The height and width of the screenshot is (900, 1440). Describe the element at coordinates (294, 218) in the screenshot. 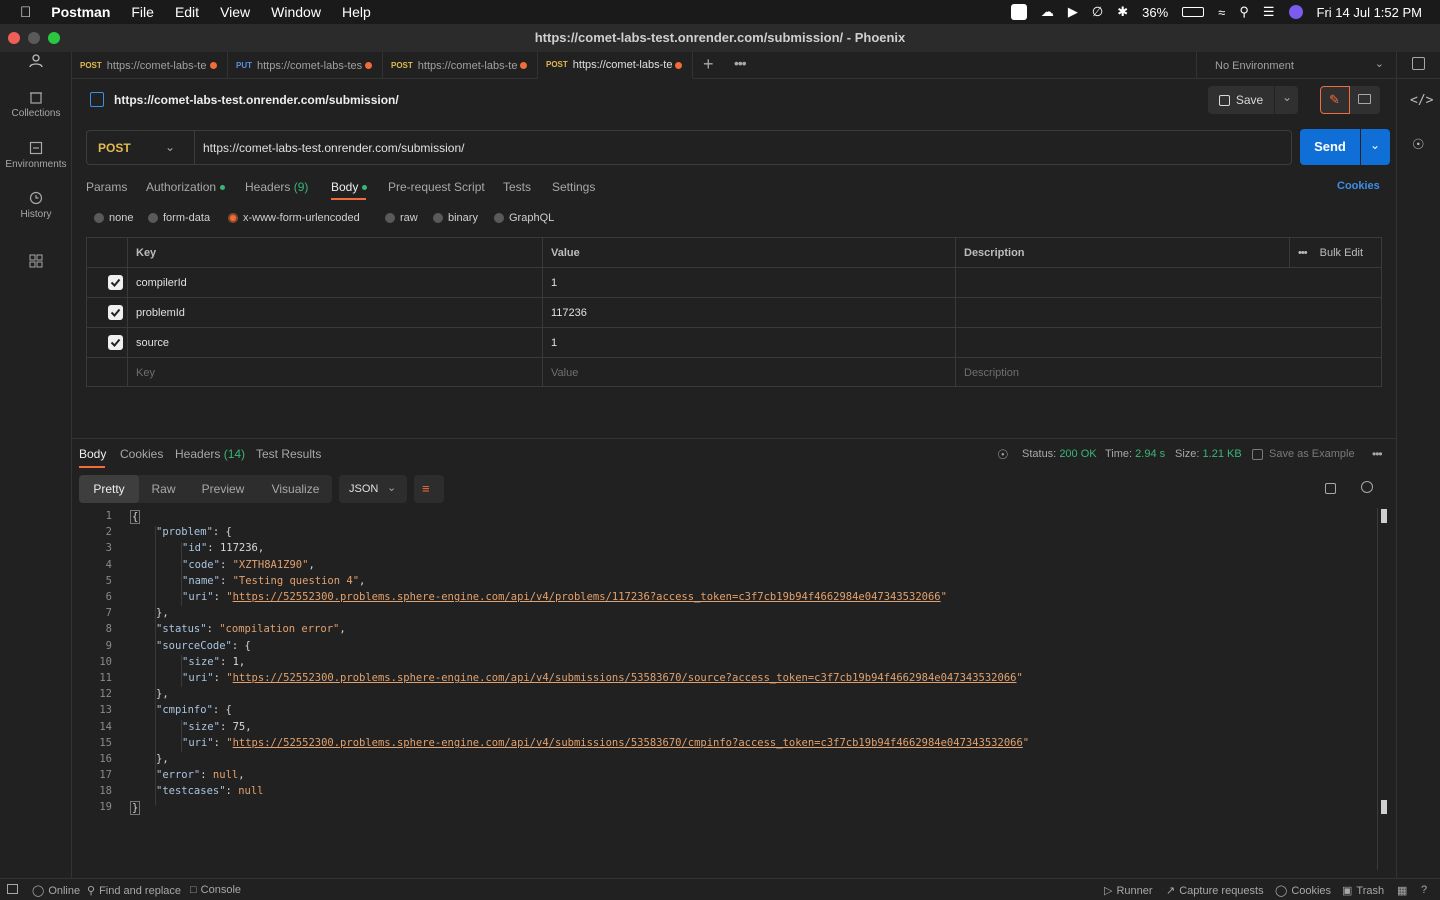

I see `radio-urlencoded: x-www-form-urlencoded` at that location.